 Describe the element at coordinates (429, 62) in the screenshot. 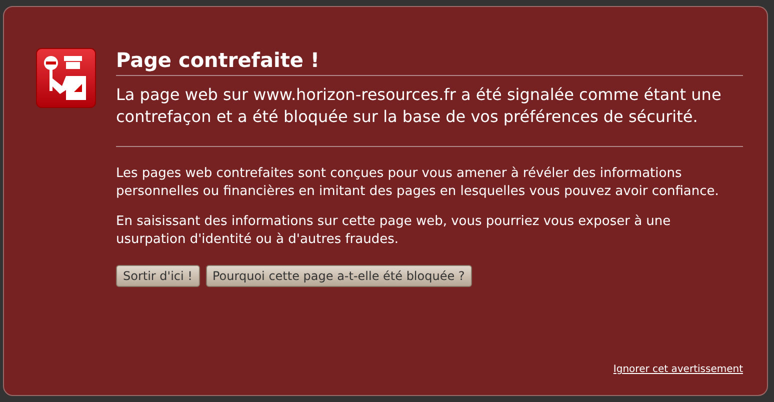

I see `page-title: Page contrefaite !` at that location.